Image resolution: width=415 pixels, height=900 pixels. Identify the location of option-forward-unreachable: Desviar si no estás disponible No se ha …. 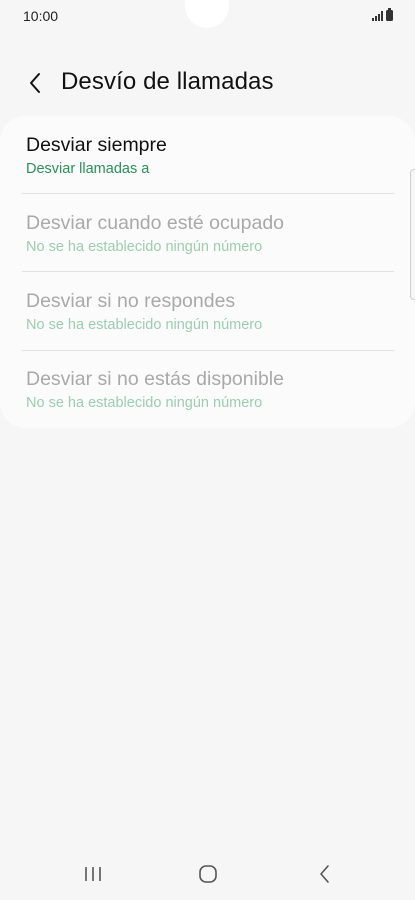
(207, 389).